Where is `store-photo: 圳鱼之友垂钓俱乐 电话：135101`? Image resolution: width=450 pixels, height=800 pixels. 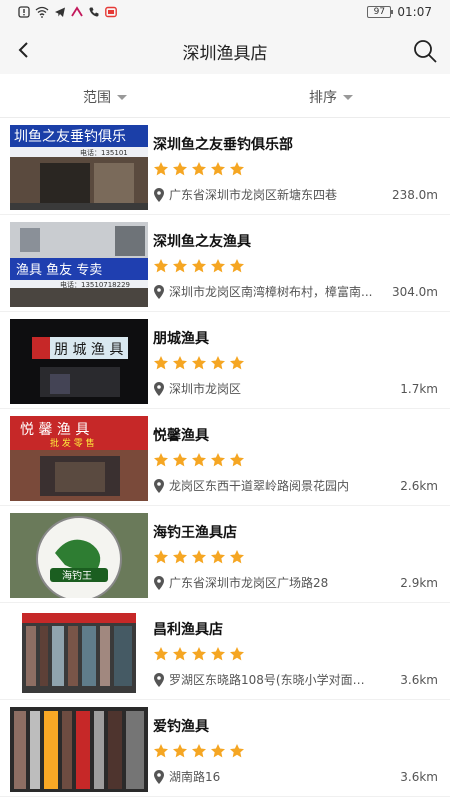 store-photo: 圳鱼之友垂钓俱乐 电话：135101 is located at coordinates (79, 167).